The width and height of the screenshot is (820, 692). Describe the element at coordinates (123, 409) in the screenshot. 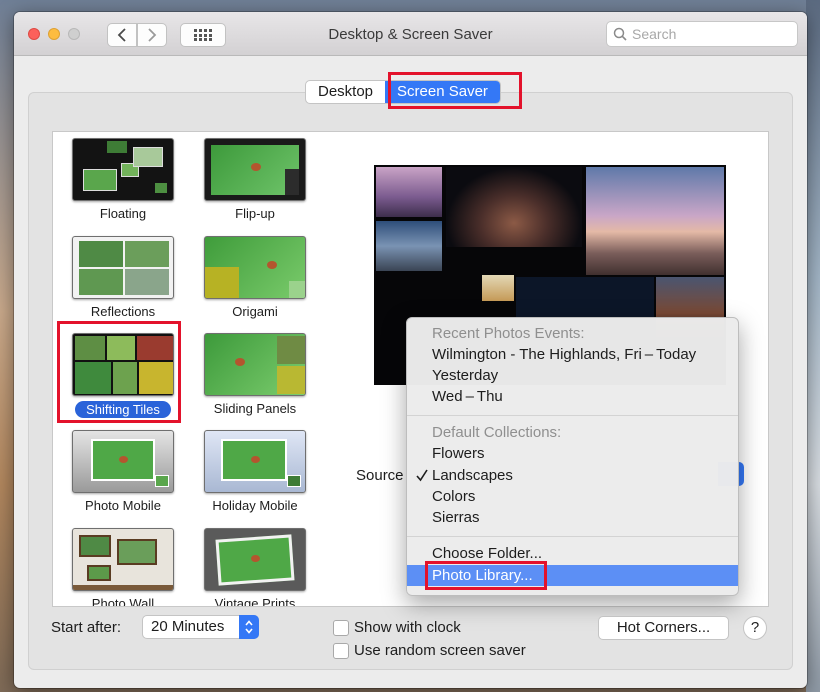

I see `screen-saver-label-selected: Shifting Tiles` at that location.